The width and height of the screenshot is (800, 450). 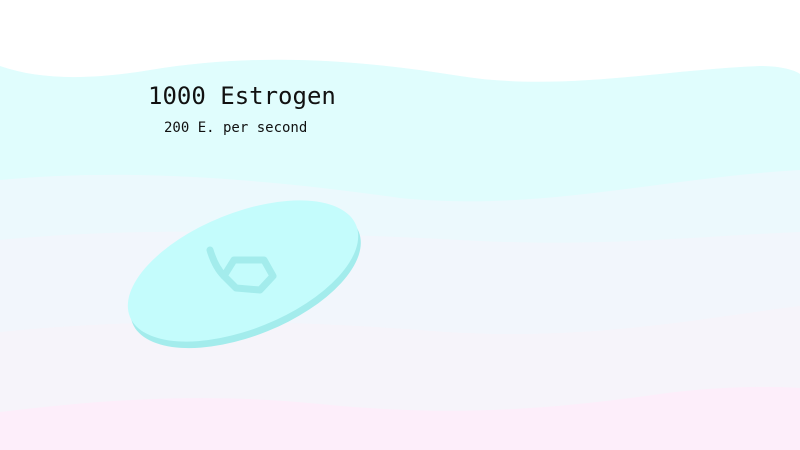 I want to click on estrogen-per-second: 200 E. per second, so click(x=236, y=128).